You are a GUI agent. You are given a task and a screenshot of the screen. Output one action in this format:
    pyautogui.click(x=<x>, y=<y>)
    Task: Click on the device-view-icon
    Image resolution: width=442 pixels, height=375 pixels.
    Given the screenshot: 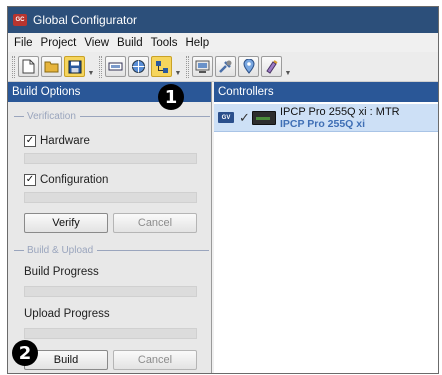 What is the action you would take?
    pyautogui.click(x=115, y=66)
    